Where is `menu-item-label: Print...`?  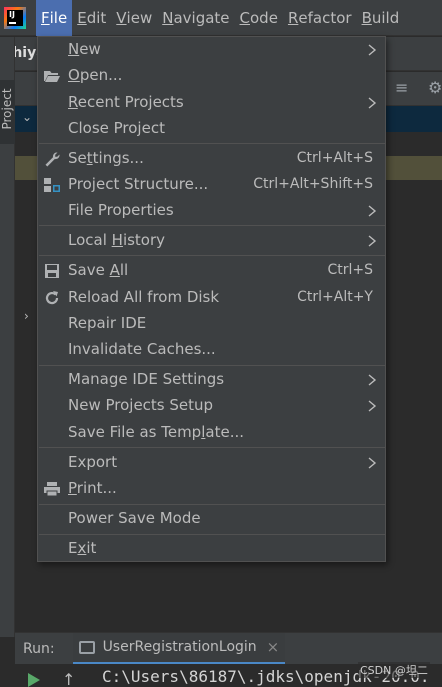
menu-item-label: Print... is located at coordinates (92, 488).